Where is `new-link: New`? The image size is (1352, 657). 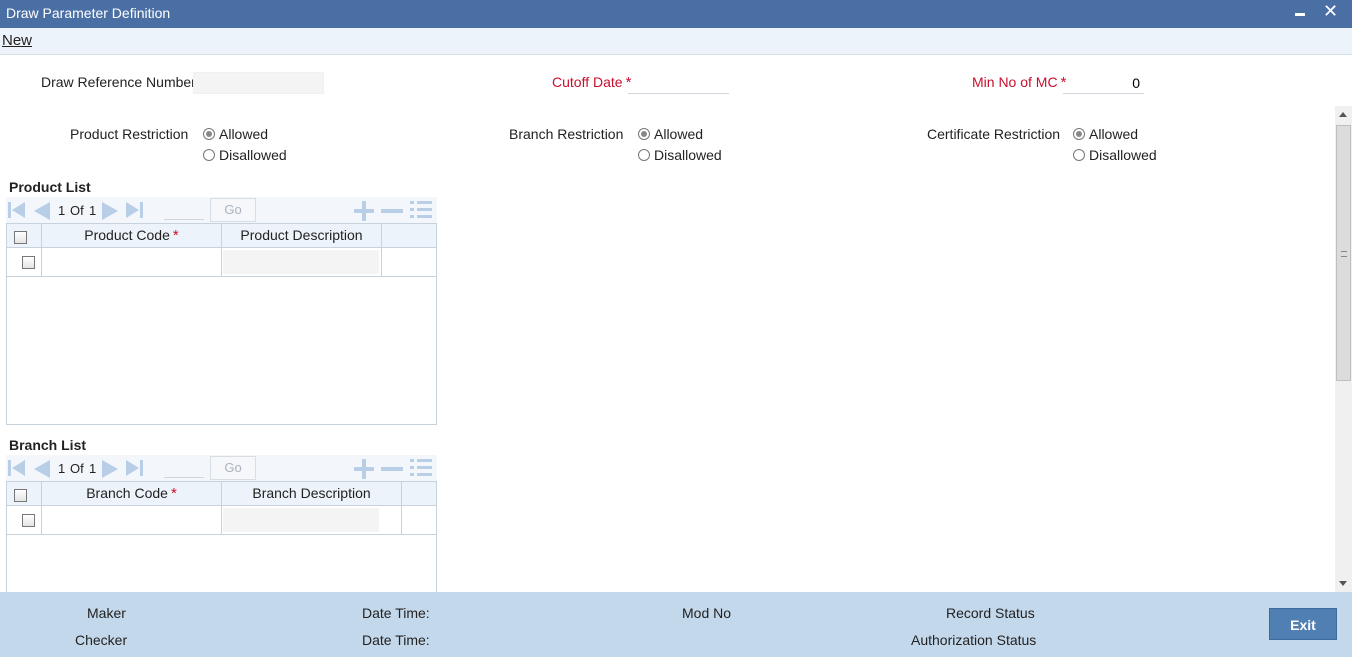
new-link: New is located at coordinates (17, 40).